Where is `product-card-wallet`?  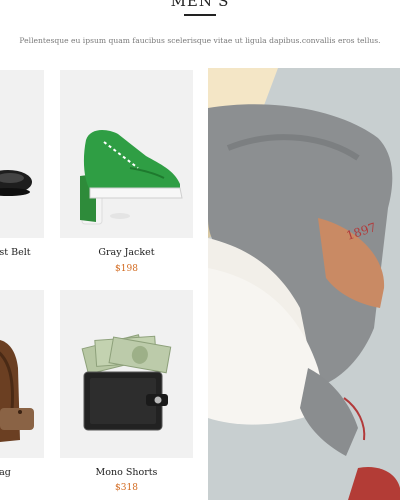 product-card-wallet is located at coordinates (126, 374).